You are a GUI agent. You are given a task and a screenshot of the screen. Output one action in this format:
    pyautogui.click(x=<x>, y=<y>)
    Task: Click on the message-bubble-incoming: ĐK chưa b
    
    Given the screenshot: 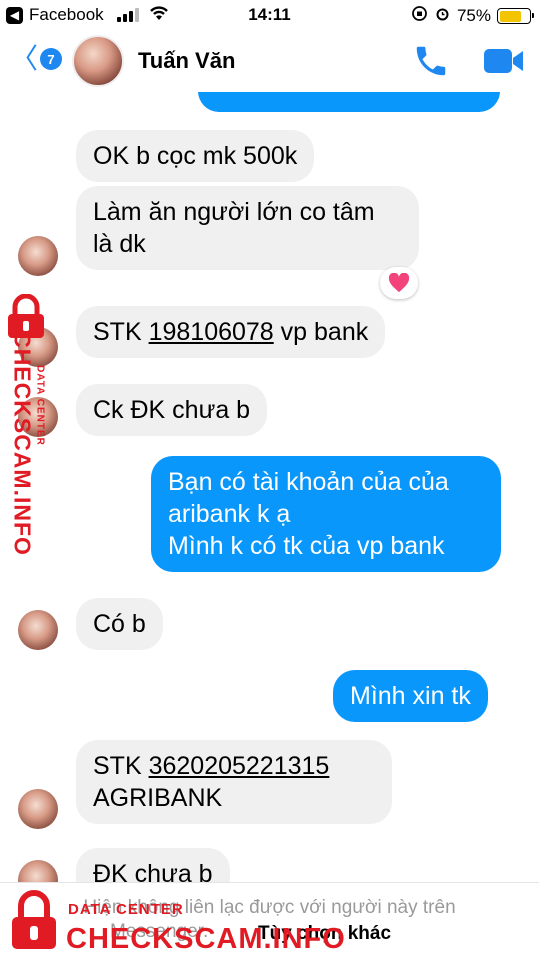 What is the action you would take?
    pyautogui.click(x=153, y=865)
    